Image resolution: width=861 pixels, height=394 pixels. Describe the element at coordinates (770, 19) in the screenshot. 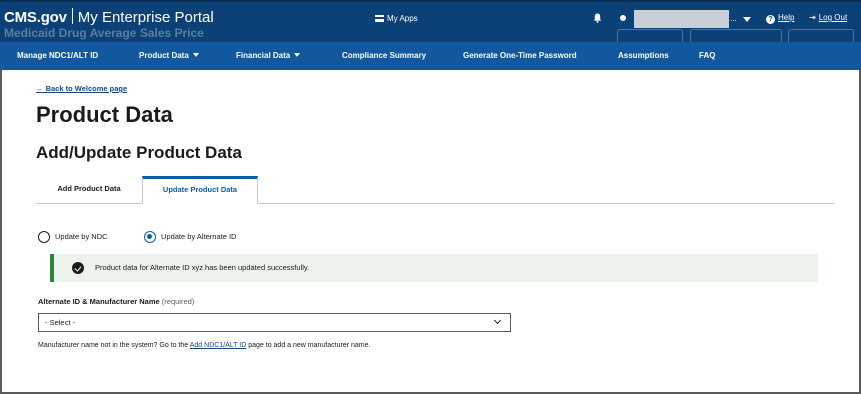

I see `help-icon: ?` at that location.